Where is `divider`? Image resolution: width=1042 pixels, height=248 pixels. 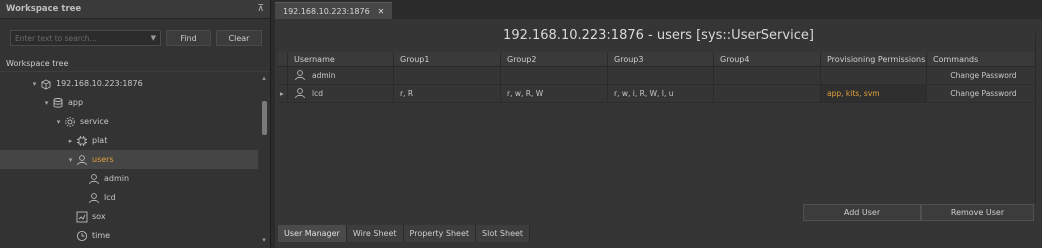 divider is located at coordinates (1035, 118).